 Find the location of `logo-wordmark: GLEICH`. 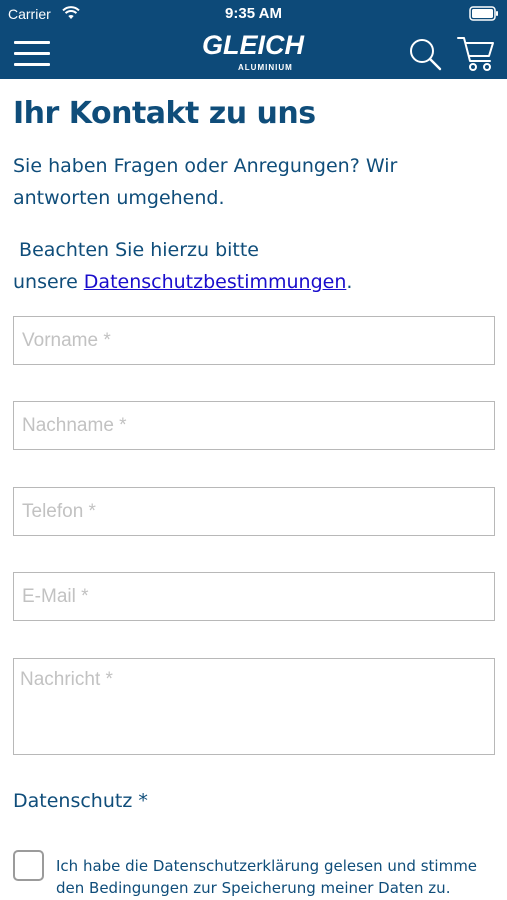

logo-wordmark: GLEICH is located at coordinates (253, 45).